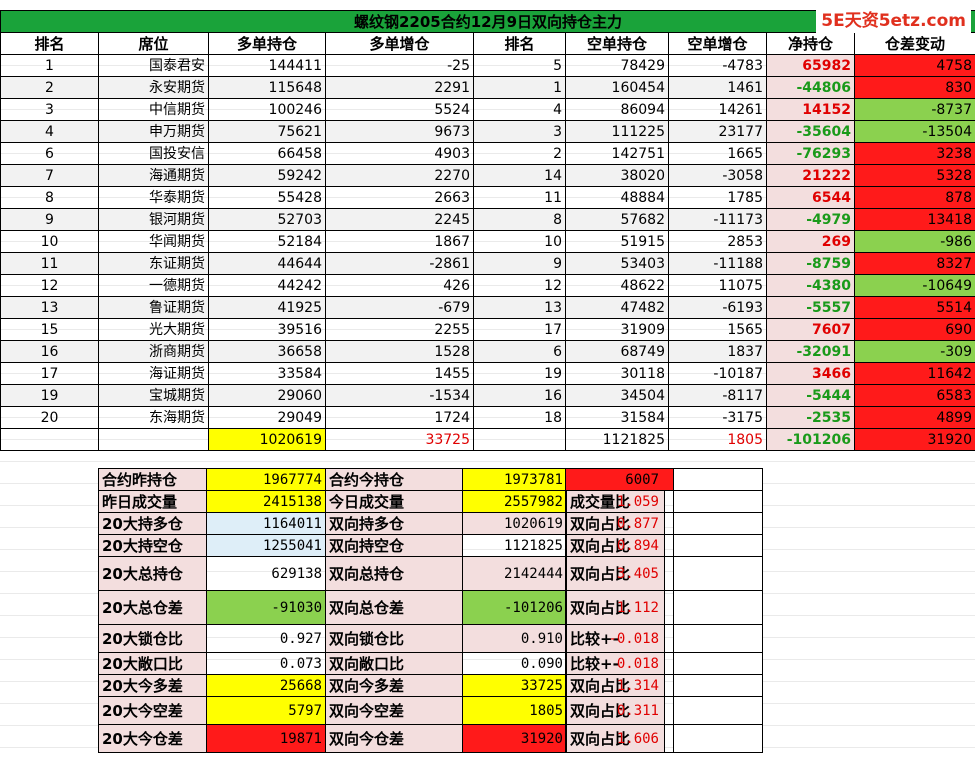 This screenshot has width=975, height=764. What do you see at coordinates (267, 241) in the screenshot?
I see `long-cell: 52184` at bounding box center [267, 241].